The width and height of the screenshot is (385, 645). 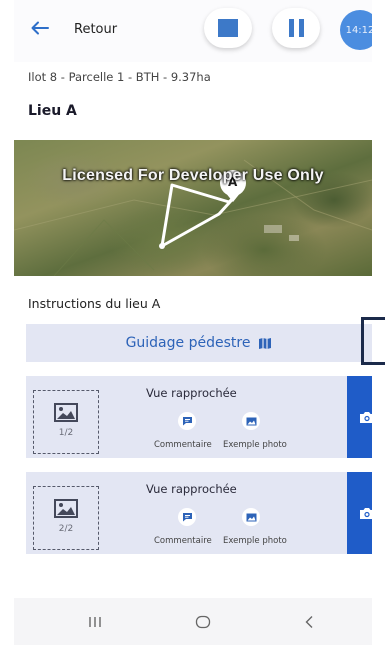 I want to click on instructions-label: Instructions du lieu A, so click(x=94, y=303).